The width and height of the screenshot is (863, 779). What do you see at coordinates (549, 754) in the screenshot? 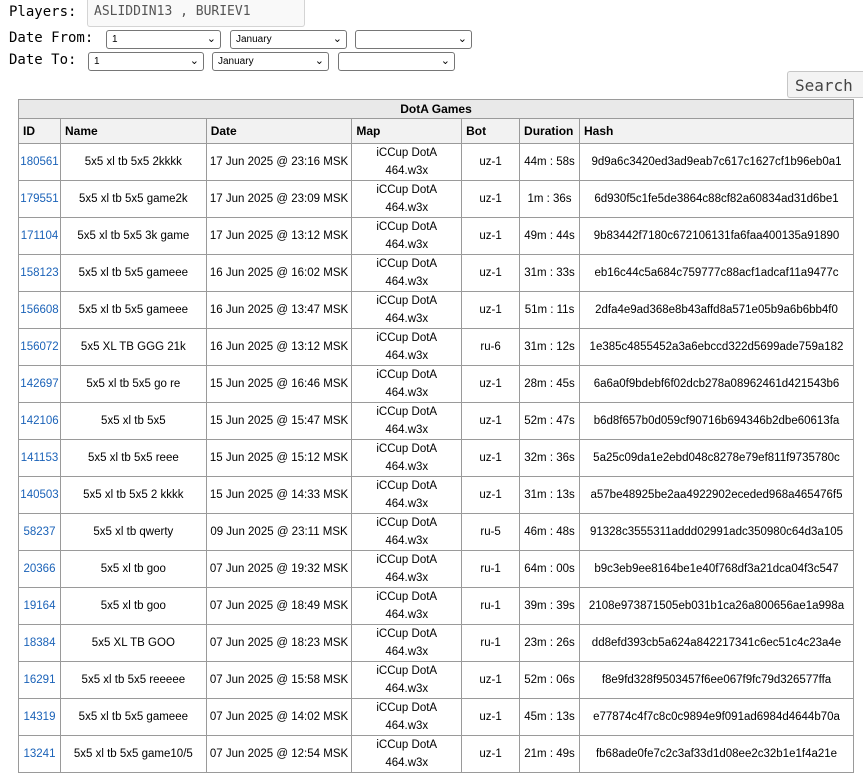
I see `game-duration-cell: 21m : 49s` at bounding box center [549, 754].